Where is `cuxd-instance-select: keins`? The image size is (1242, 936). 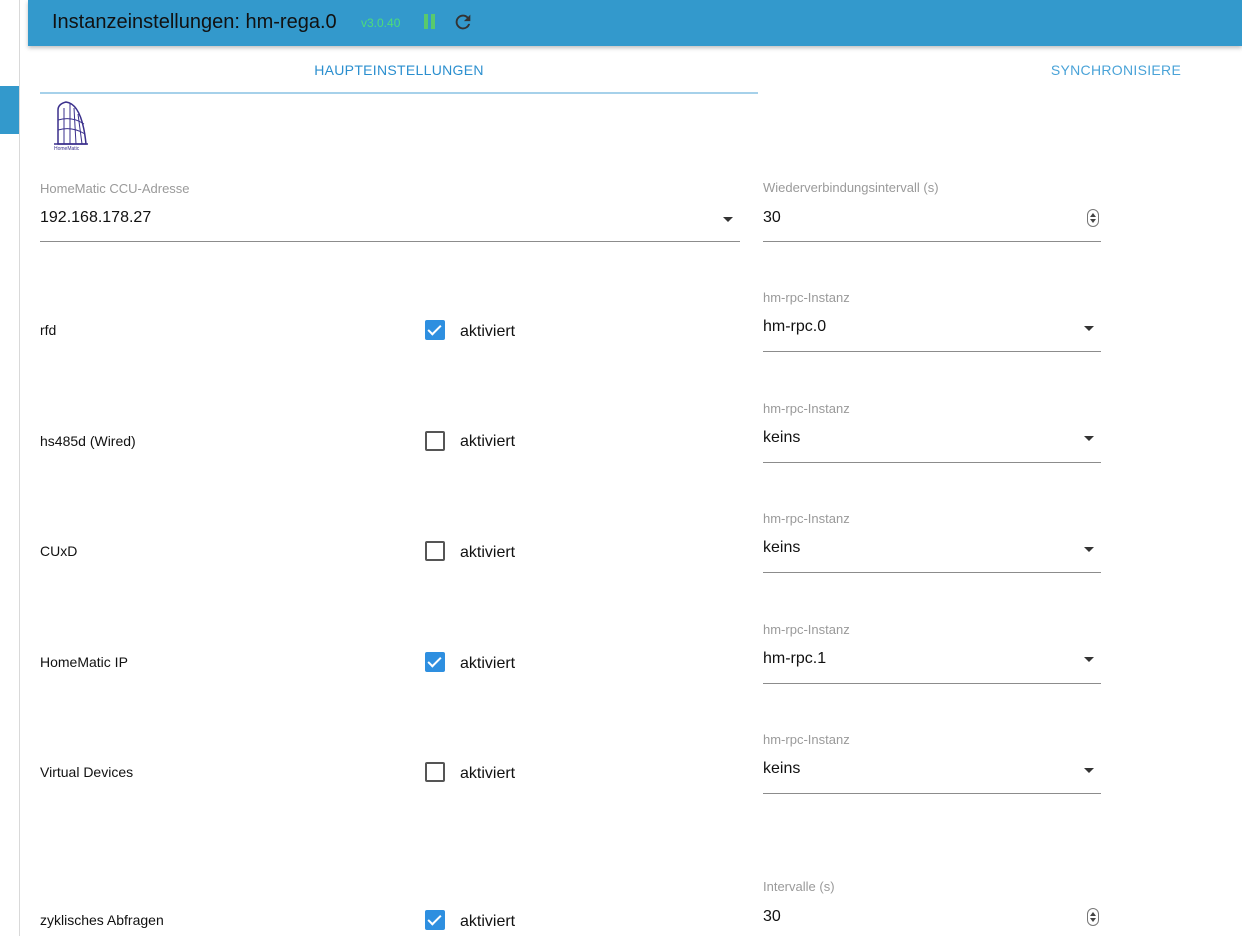
cuxd-instance-select: keins is located at coordinates (781, 548).